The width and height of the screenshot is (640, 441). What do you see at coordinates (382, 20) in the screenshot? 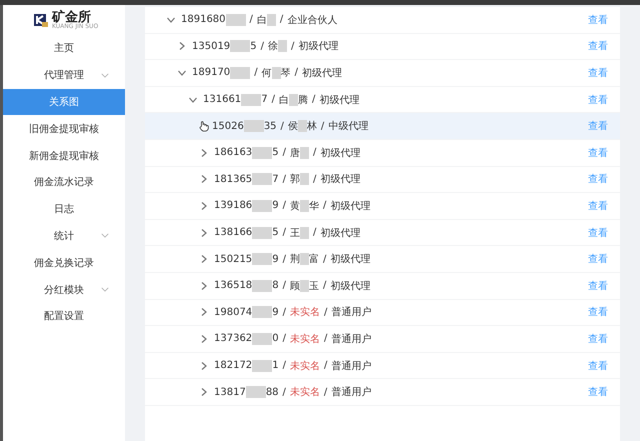
I see `tree-row: 1891680 / 白 / 企业合伙人 查看` at bounding box center [382, 20].